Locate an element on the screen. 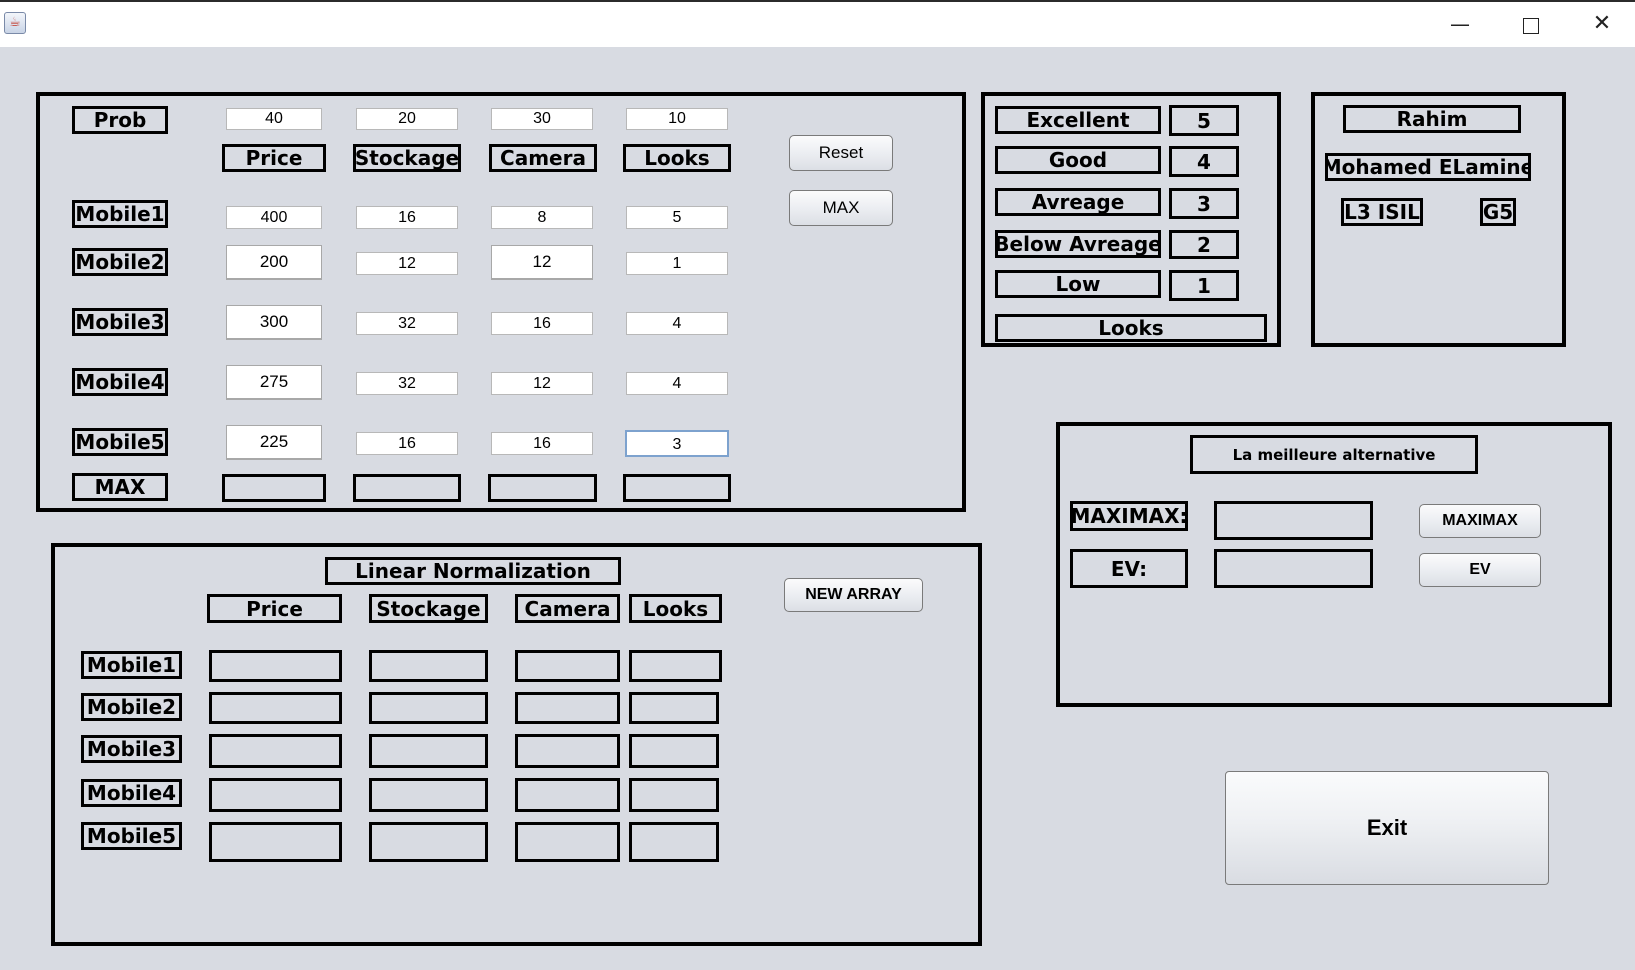 Image resolution: width=1635 pixels, height=970 pixels. max-price-output is located at coordinates (274, 488).